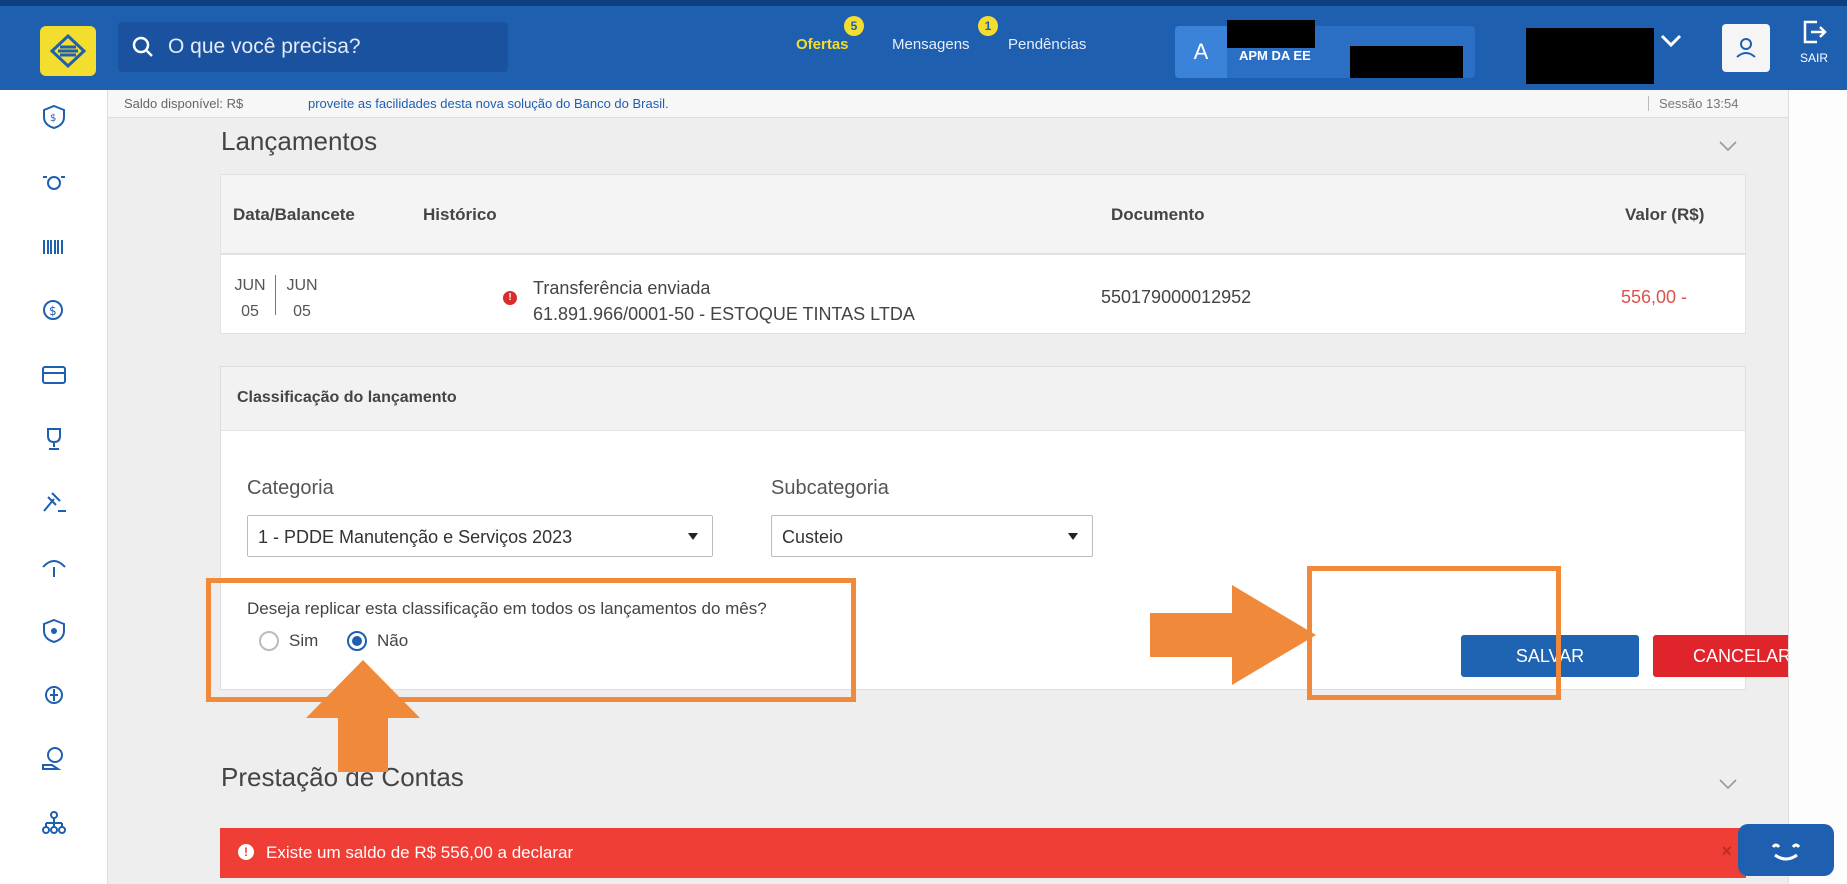 This screenshot has width=1847, height=884. Describe the element at coordinates (854, 26) in the screenshot. I see `ofertas-badge: 5` at that location.